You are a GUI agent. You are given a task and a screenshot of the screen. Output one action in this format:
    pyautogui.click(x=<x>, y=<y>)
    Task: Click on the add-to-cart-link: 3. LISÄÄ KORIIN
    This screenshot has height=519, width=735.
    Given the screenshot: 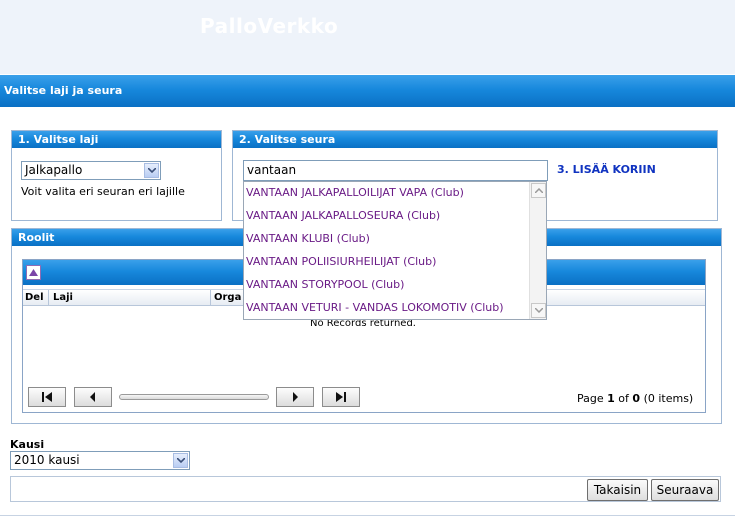 What is the action you would take?
    pyautogui.click(x=606, y=169)
    